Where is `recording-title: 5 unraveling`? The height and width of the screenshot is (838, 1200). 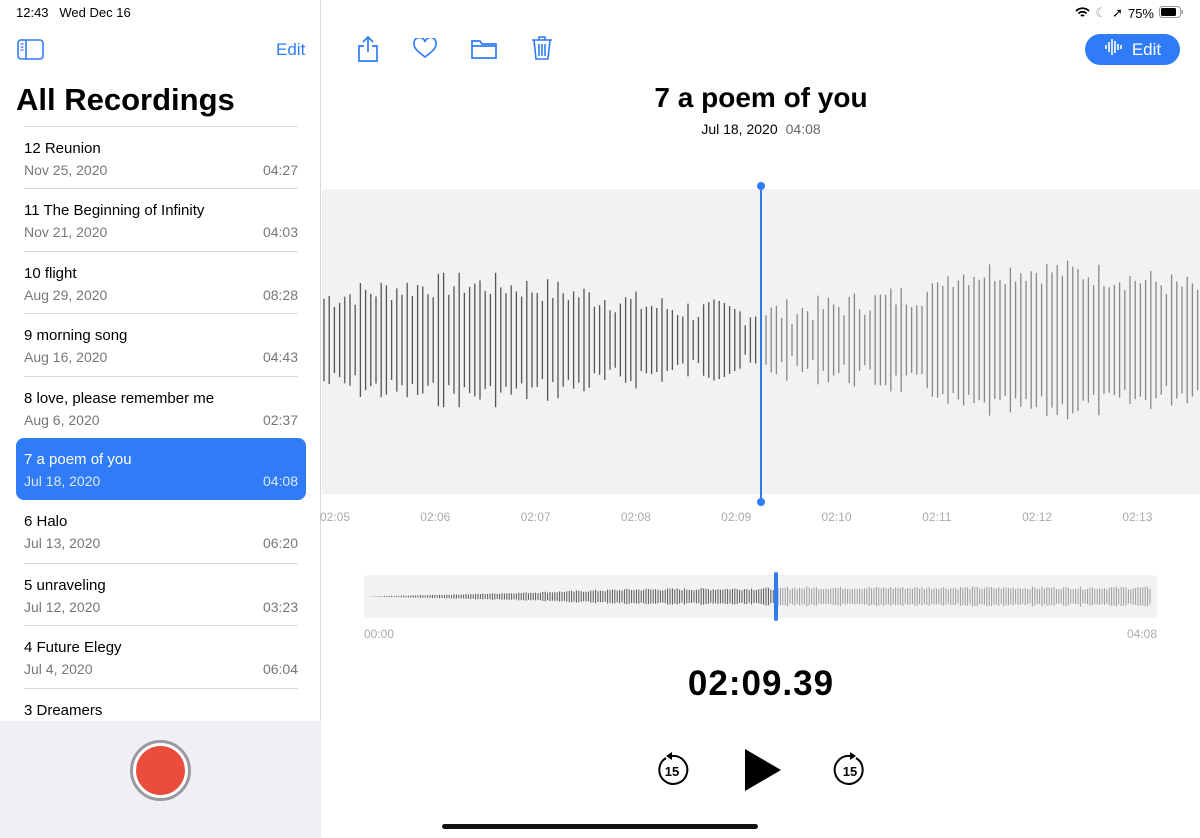
recording-title: 5 unraveling is located at coordinates (65, 585).